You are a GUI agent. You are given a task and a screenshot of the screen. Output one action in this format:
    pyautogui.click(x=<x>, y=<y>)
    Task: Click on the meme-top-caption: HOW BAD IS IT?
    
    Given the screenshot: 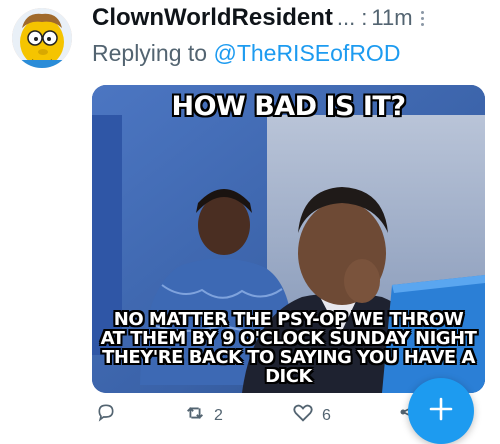 What is the action you would take?
    pyautogui.click(x=288, y=106)
    